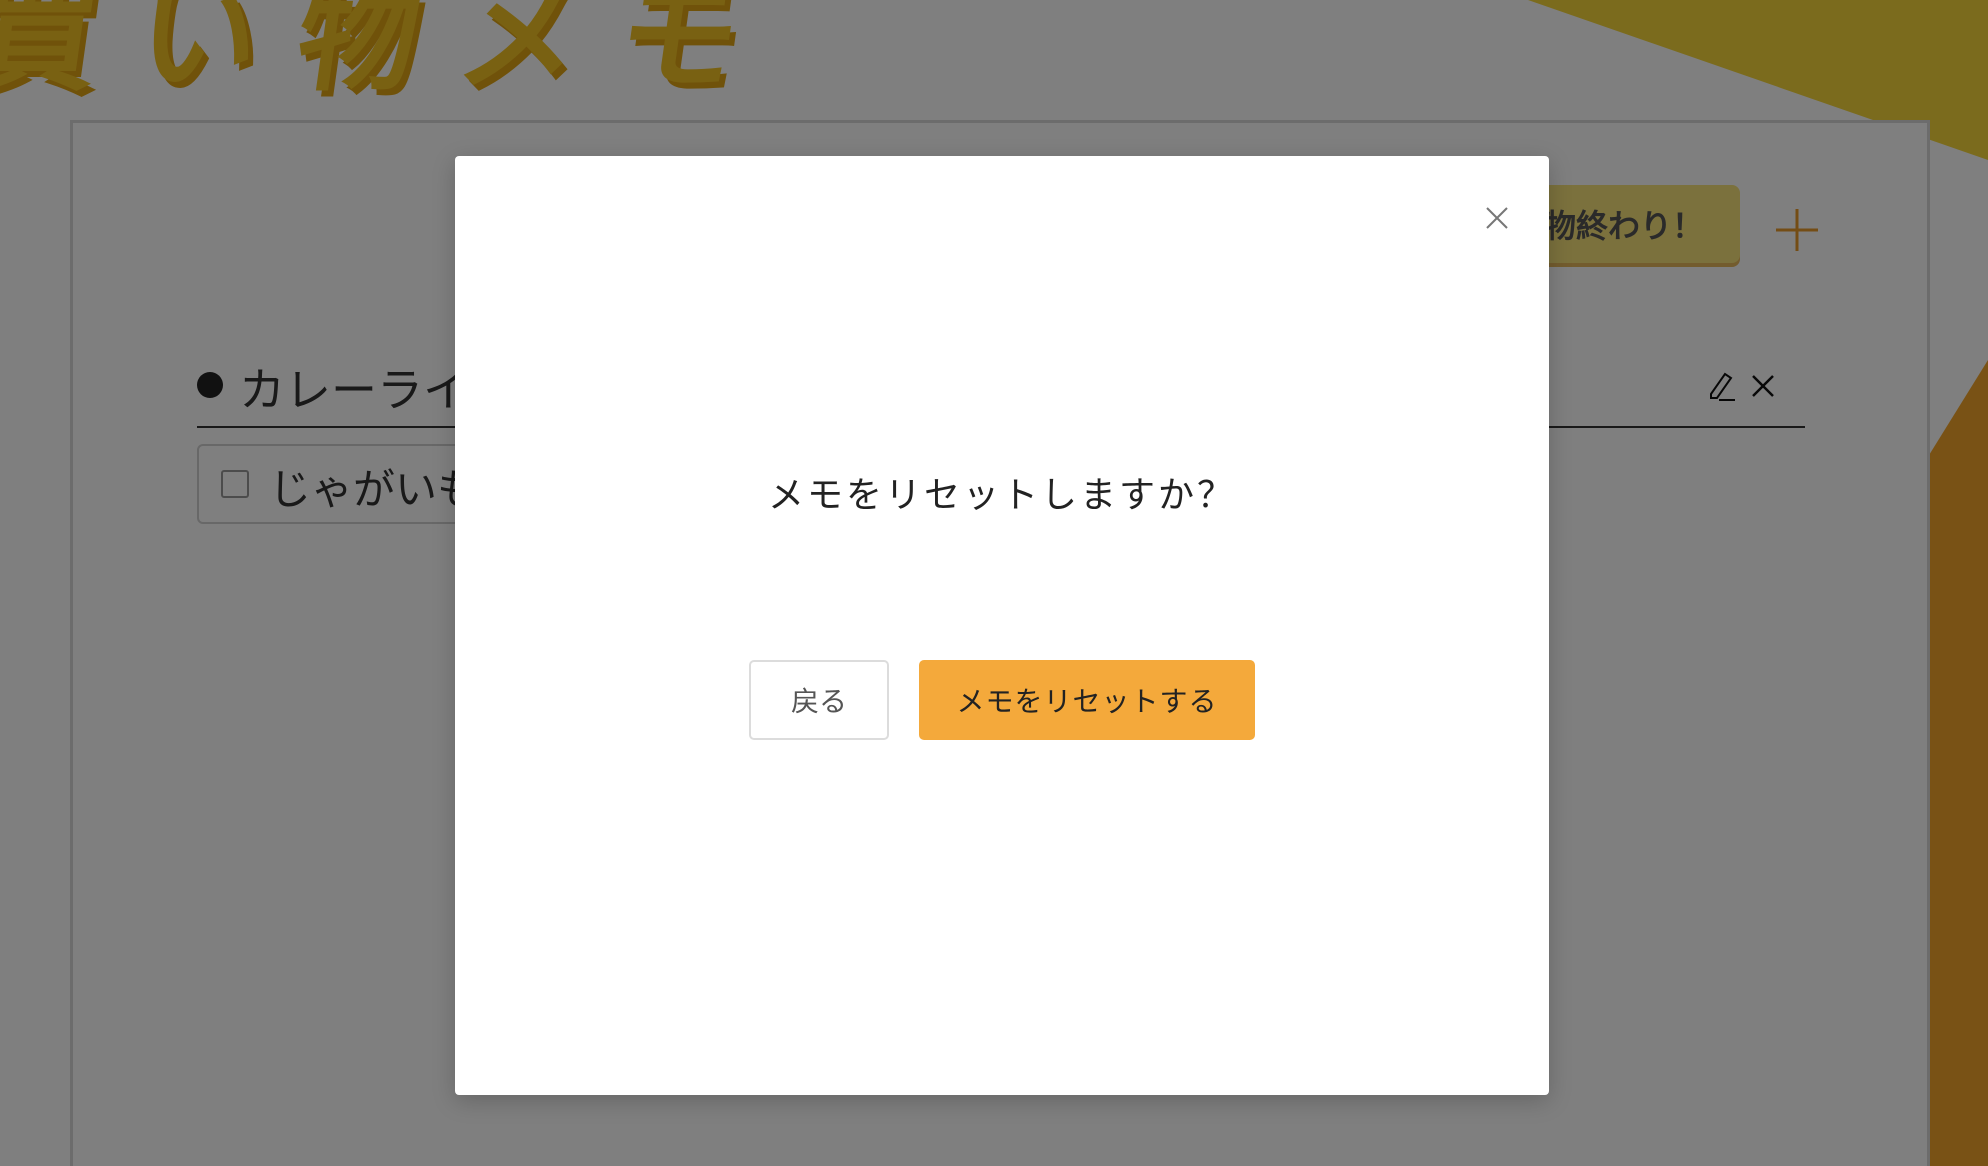 This screenshot has height=1166, width=1988. Describe the element at coordinates (1087, 700) in the screenshot. I see `reset-memo-button: メモをリセットする` at that location.